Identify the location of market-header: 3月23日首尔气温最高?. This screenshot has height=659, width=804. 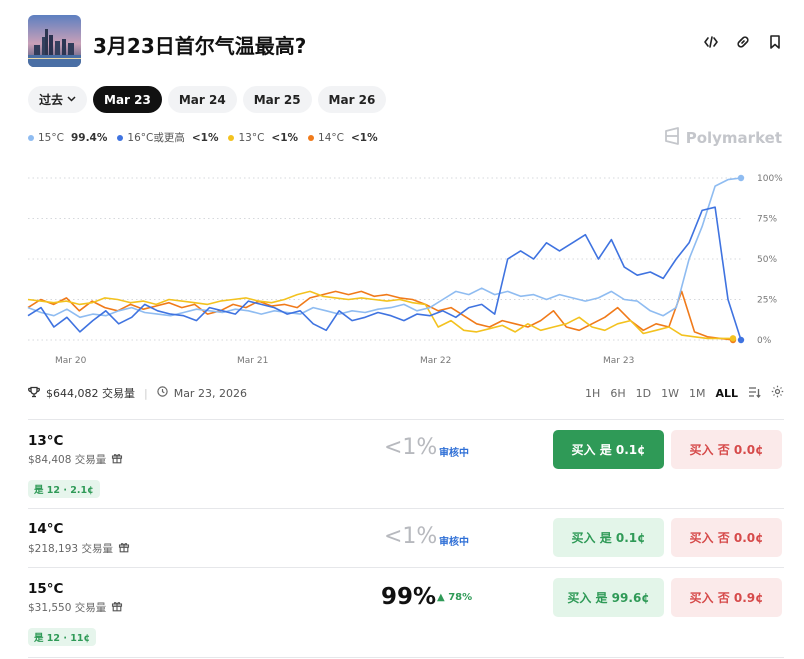
(406, 41).